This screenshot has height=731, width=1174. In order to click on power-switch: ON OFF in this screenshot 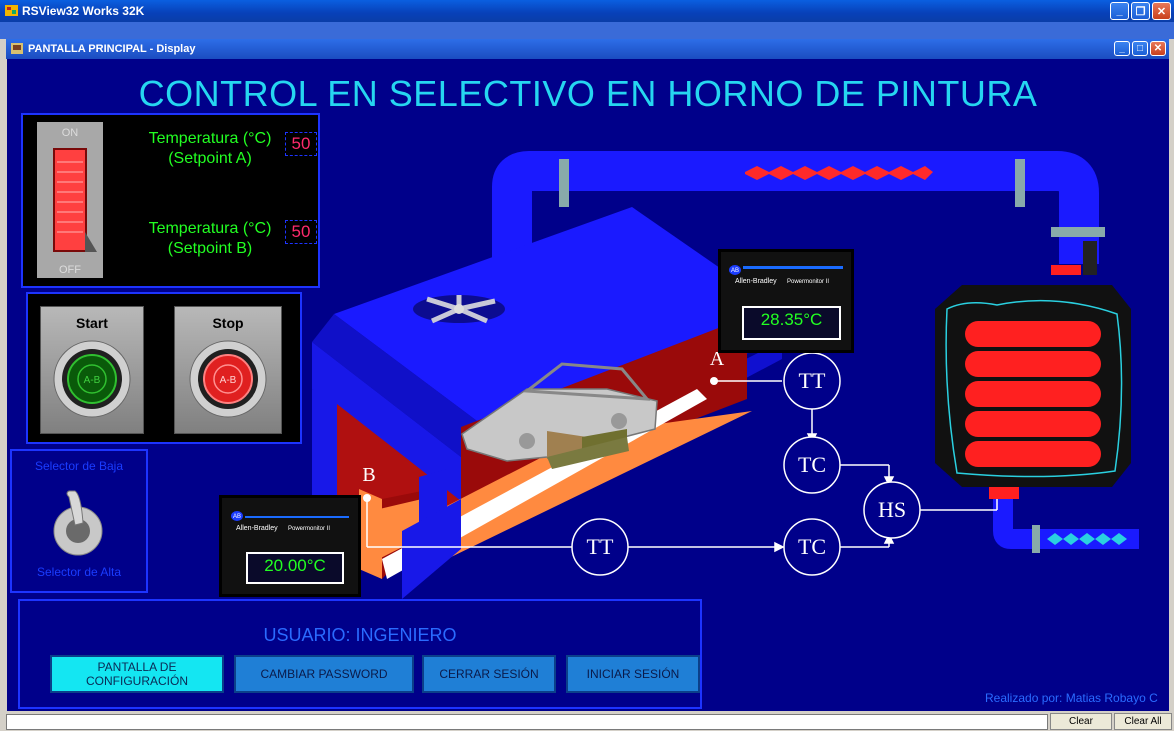, I will do `click(70, 200)`.